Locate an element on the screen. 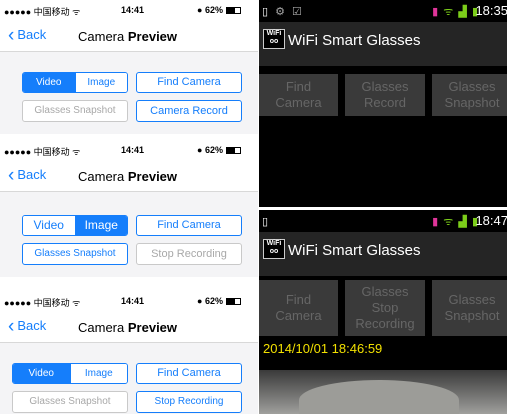 The height and width of the screenshot is (414, 507). camera-preview is located at coordinates (383, 392).